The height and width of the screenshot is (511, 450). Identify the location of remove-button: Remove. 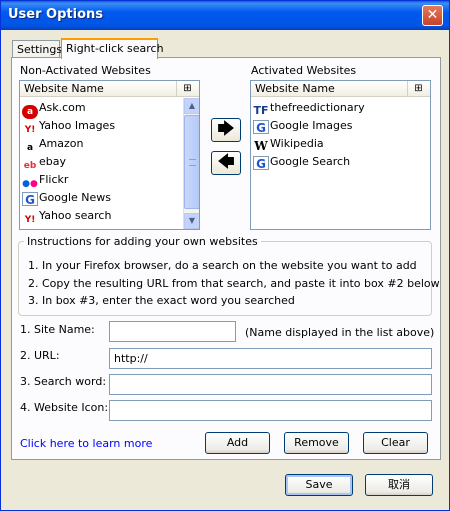
(316, 443).